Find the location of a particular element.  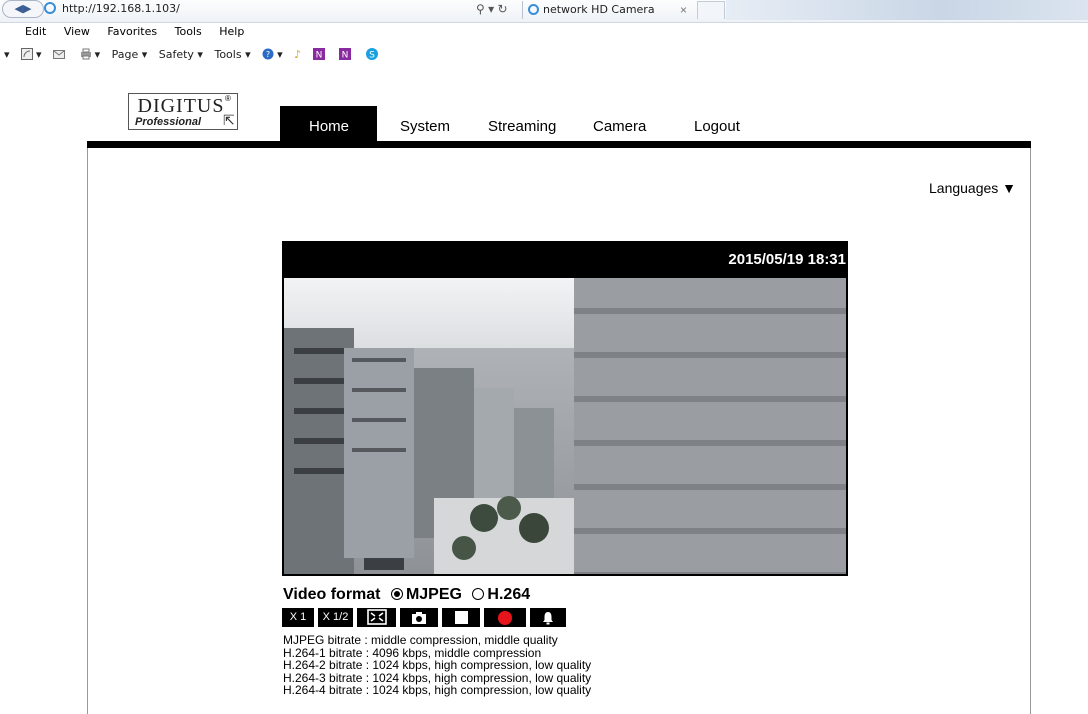

nav-streaming: Streaming is located at coordinates (522, 126).